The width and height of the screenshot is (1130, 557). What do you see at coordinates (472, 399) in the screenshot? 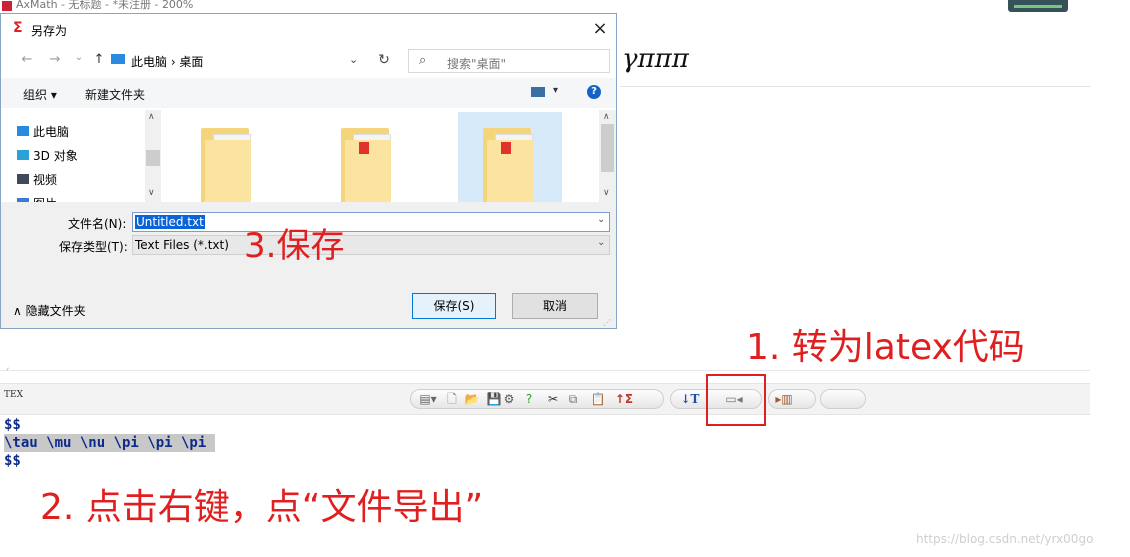
I see `open-folder-icon: 📂` at bounding box center [472, 399].